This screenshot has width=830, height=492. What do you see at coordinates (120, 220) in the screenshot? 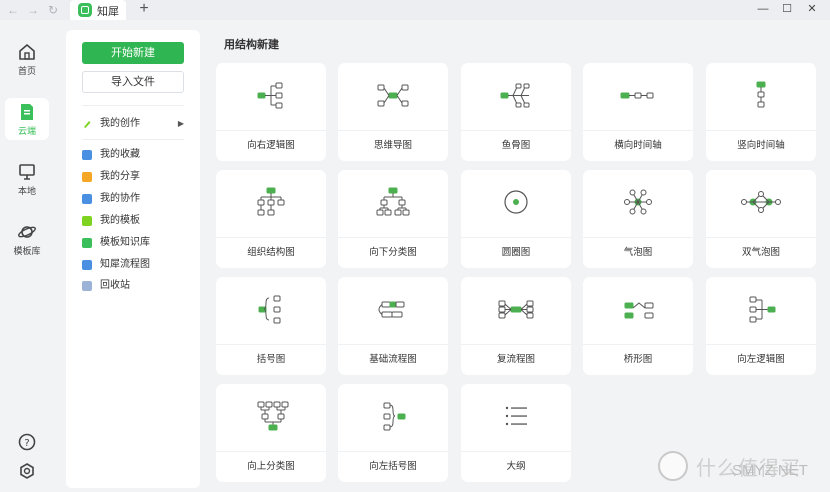
I see `menu-label: 我的模板` at bounding box center [120, 220].